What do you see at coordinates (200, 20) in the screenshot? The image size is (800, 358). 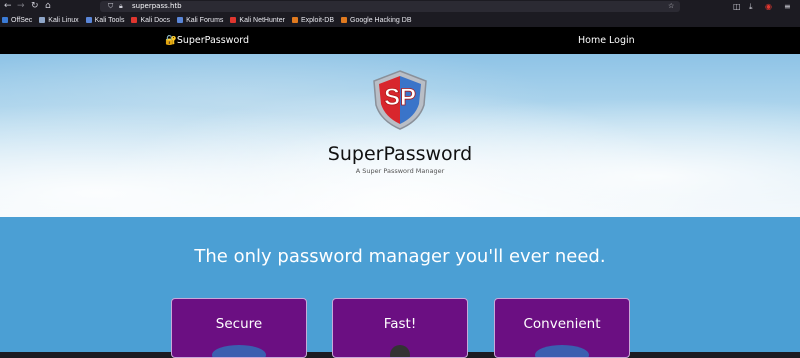 I see `bookmark-kali-forums: Kali Forums` at bounding box center [200, 20].